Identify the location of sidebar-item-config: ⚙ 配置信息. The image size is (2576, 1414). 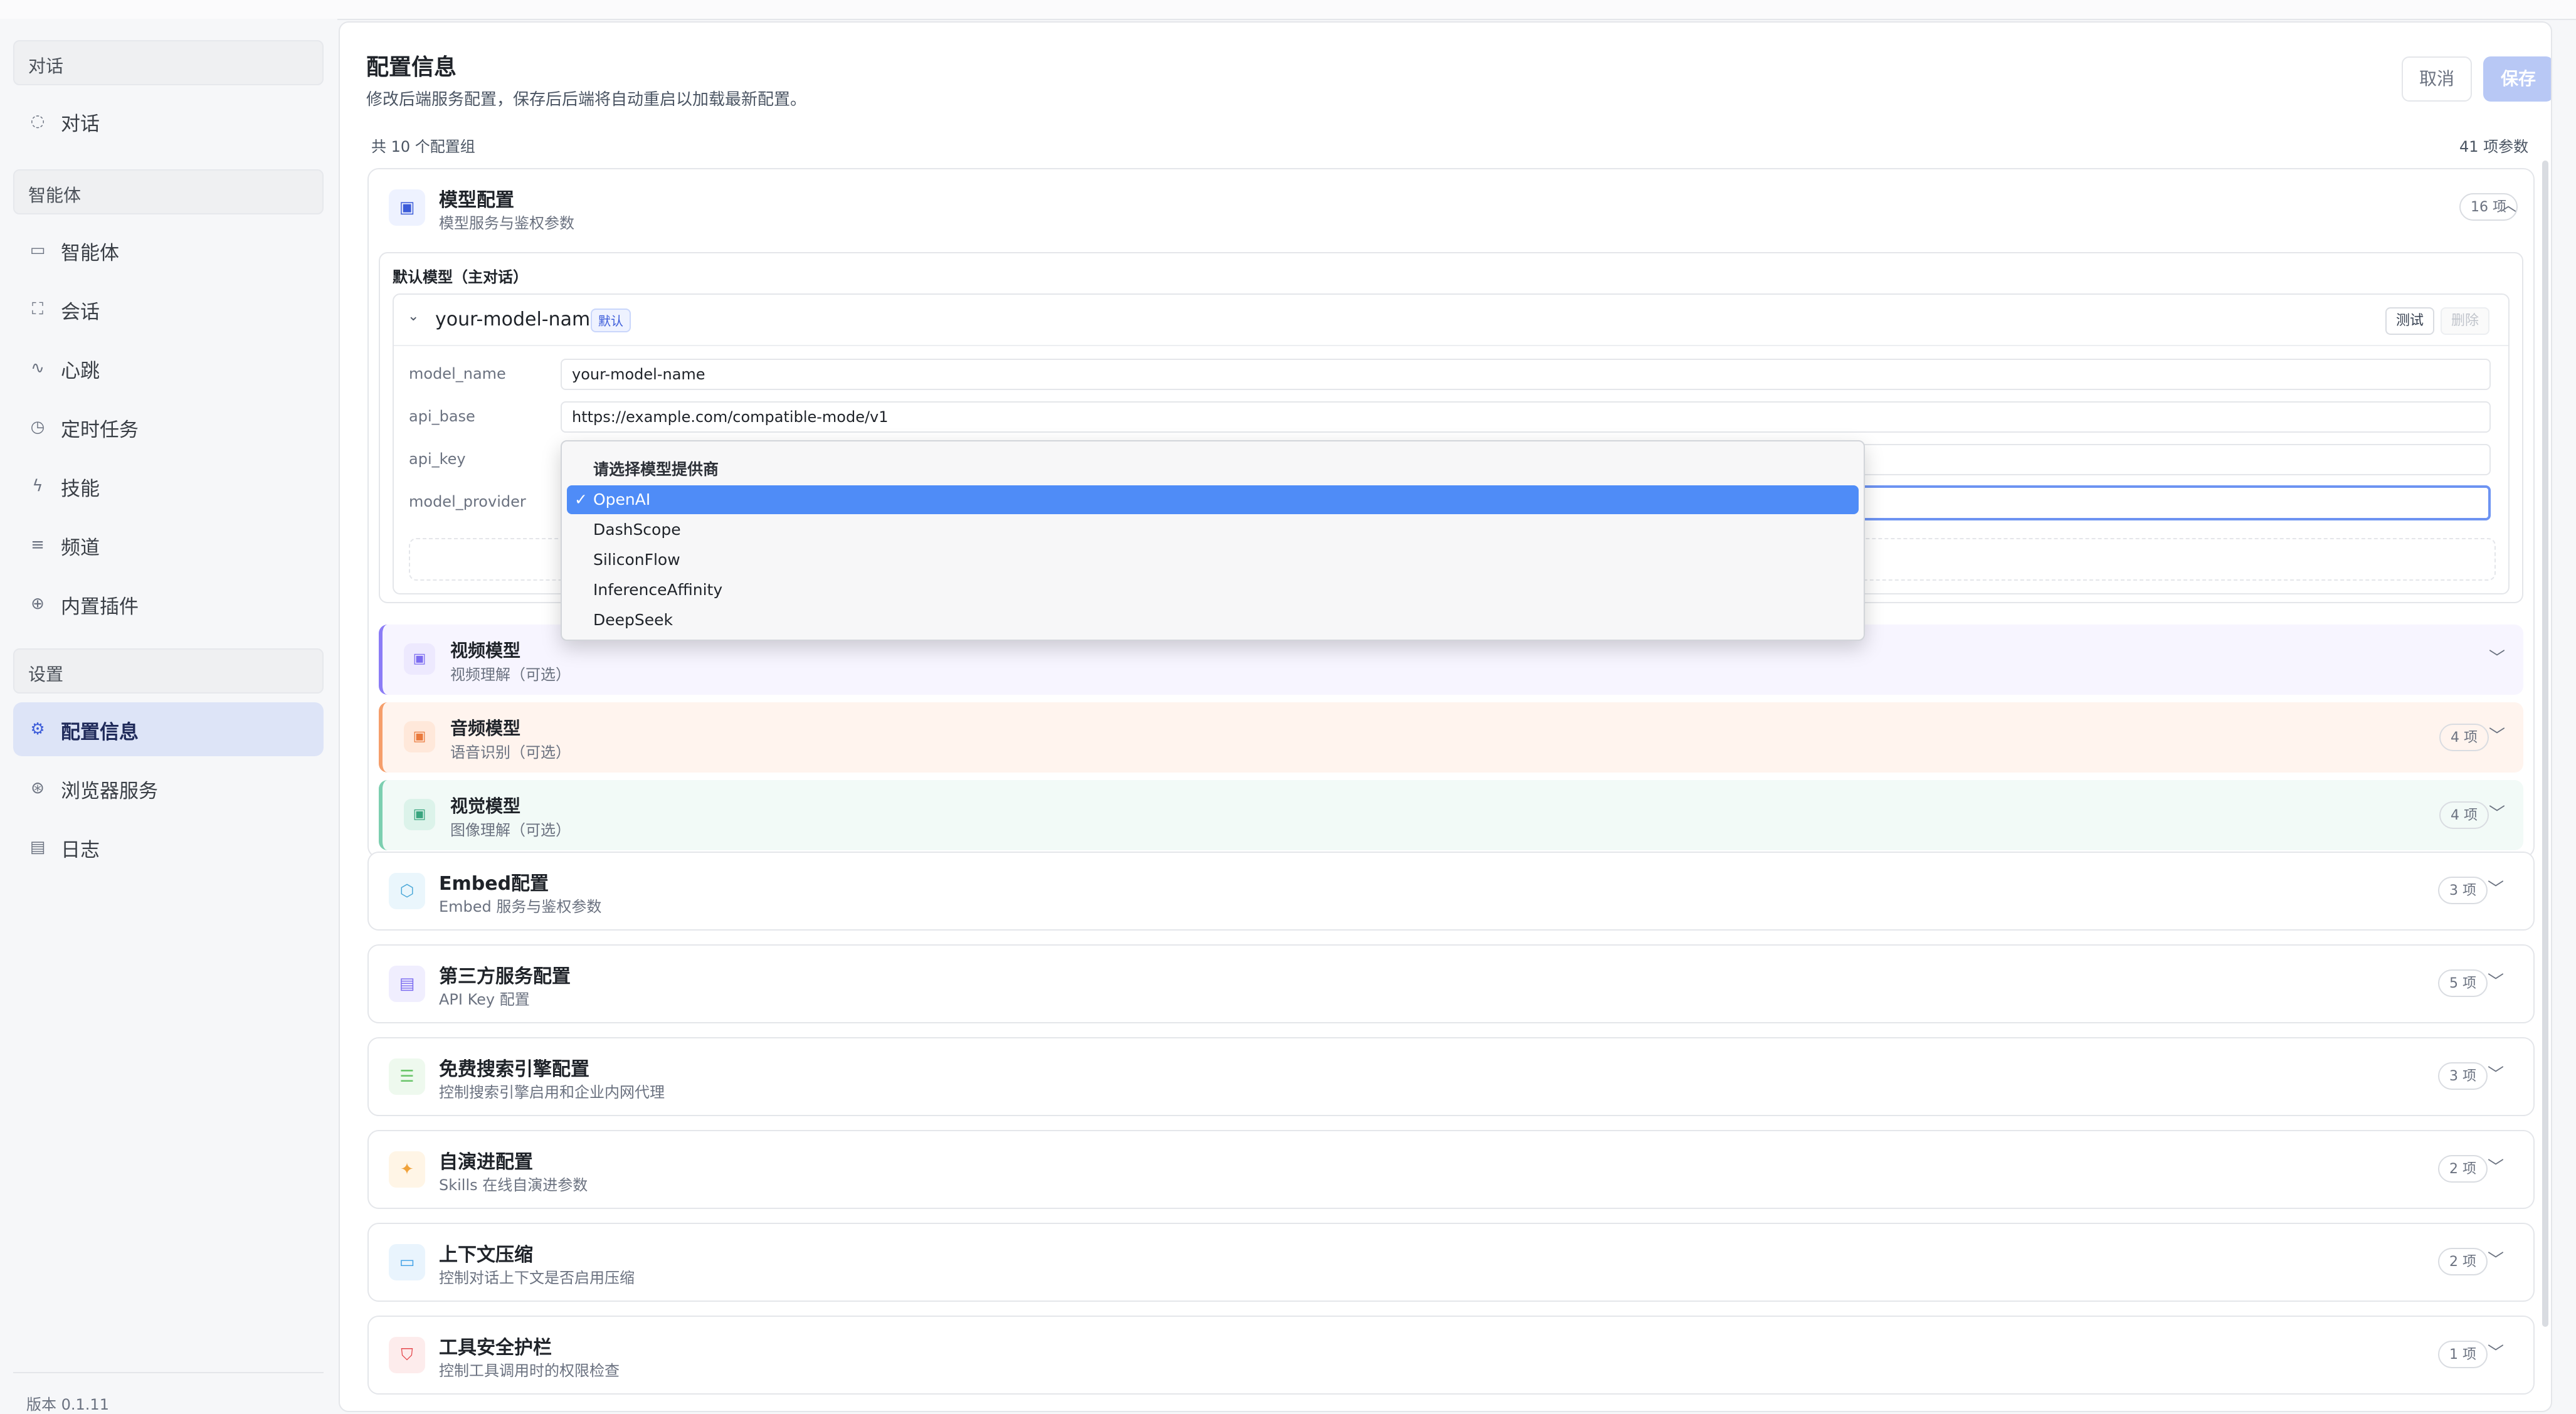
(168, 729).